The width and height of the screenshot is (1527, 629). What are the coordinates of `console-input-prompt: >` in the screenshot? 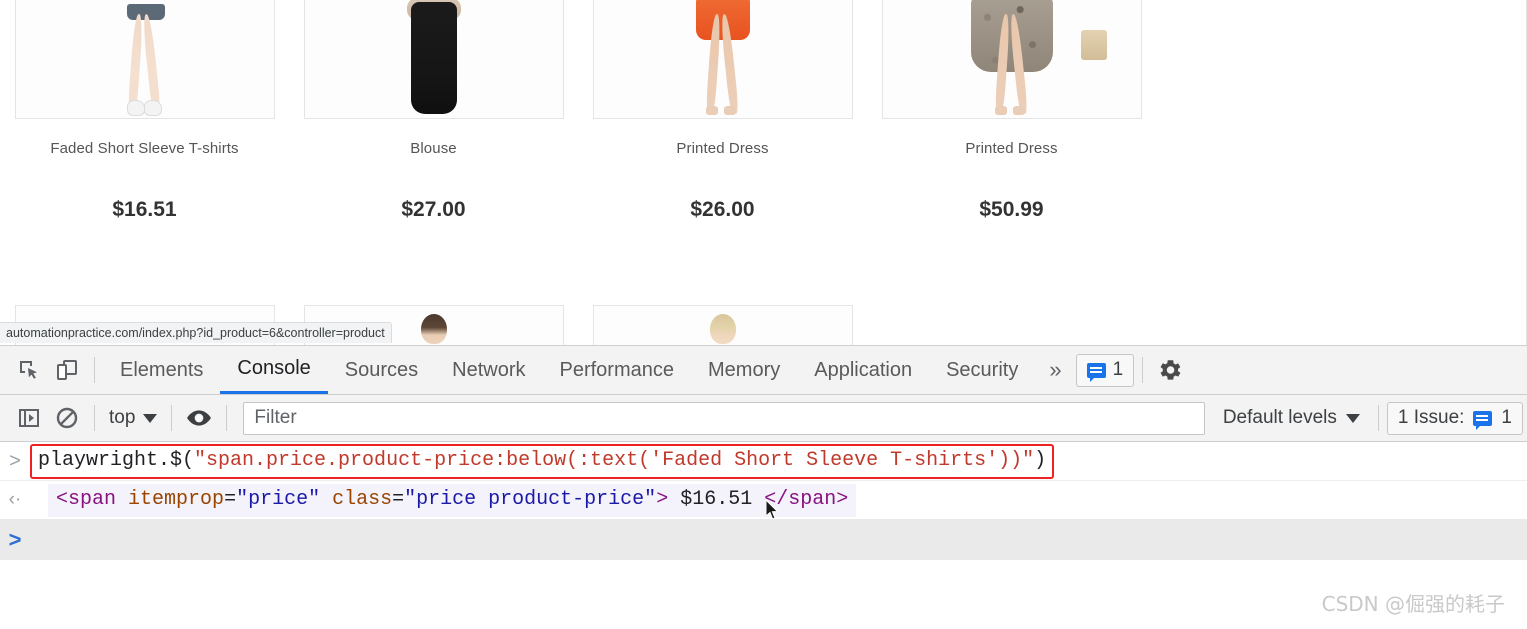 It's located at (15, 460).